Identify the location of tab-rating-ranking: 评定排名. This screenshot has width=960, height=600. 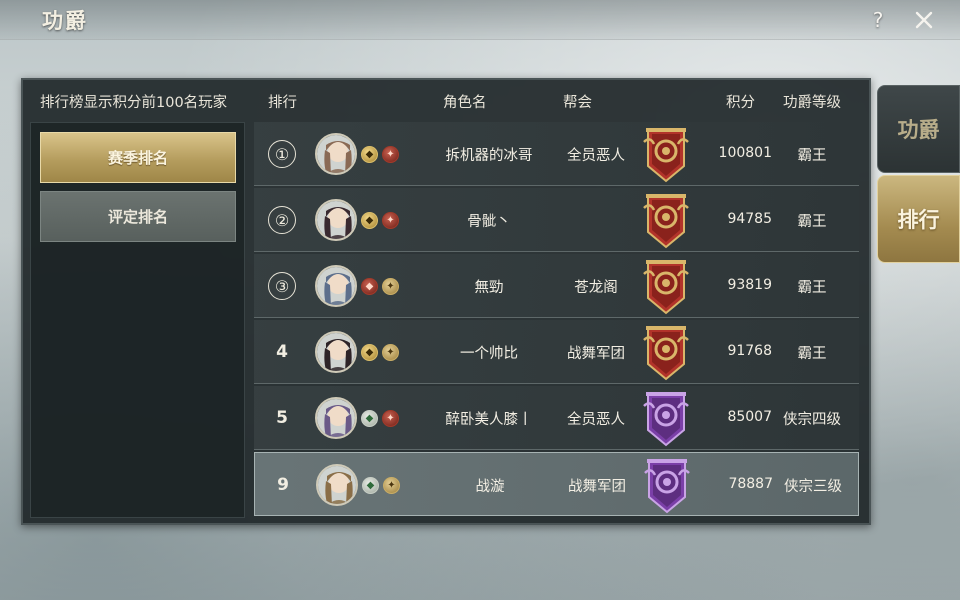
(138, 216).